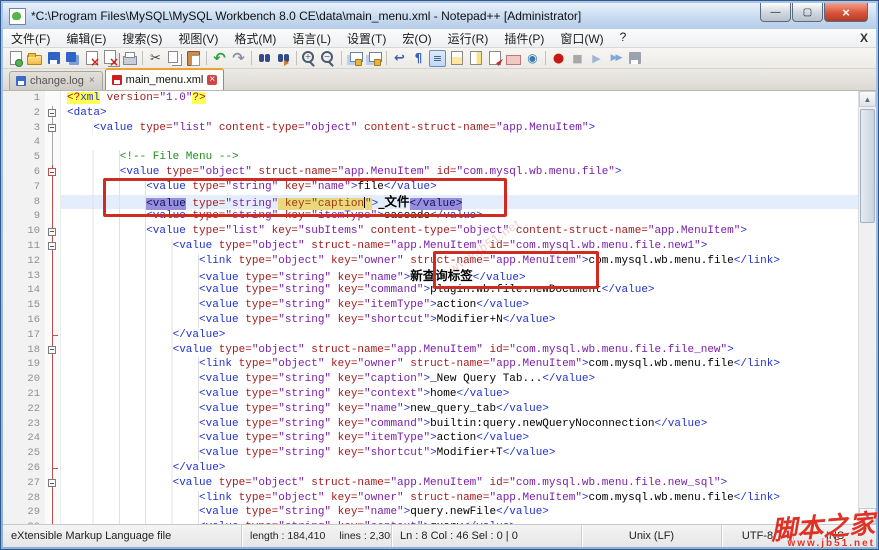 The width and height of the screenshot is (879, 550). I want to click on menu-item: 宏(O), so click(416, 38).